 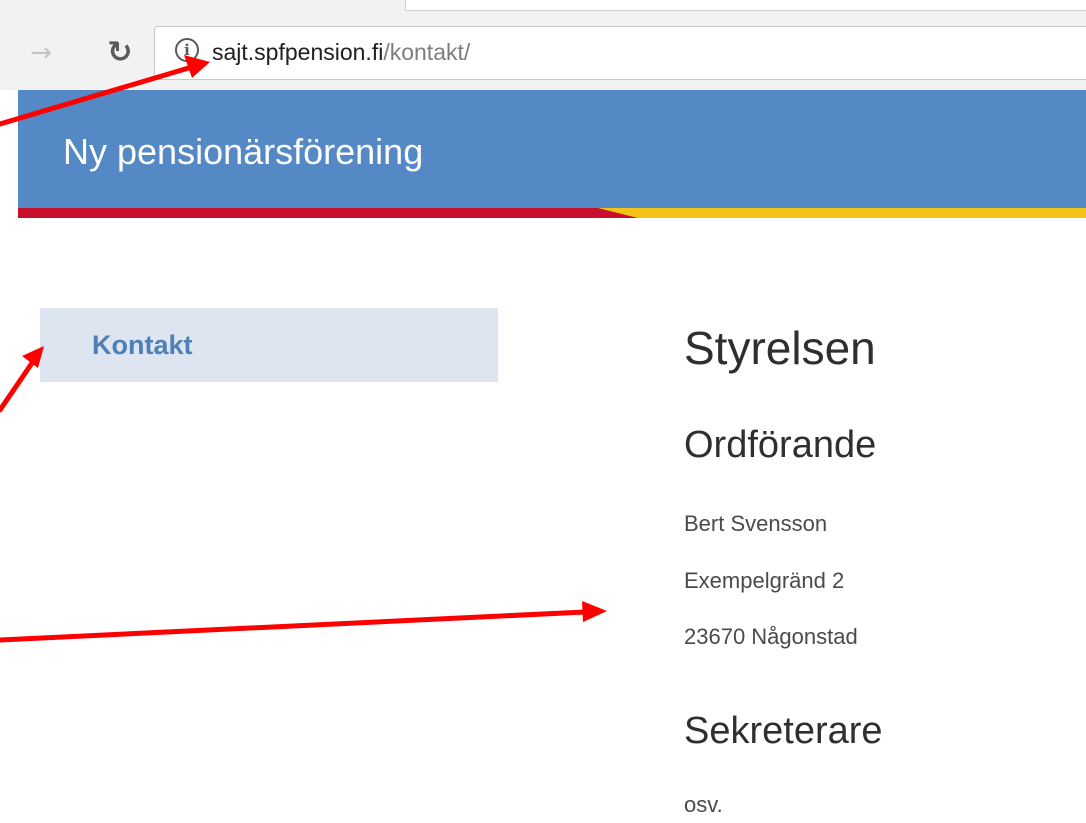 What do you see at coordinates (187, 50) in the screenshot?
I see `info-icon: i` at bounding box center [187, 50].